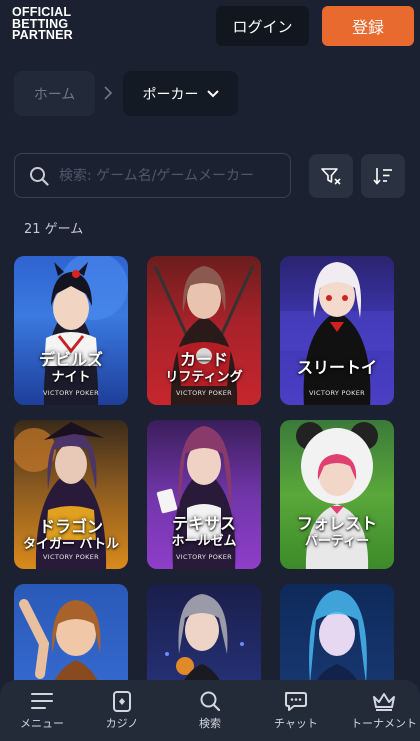 This screenshot has height=741, width=420. Describe the element at coordinates (210, 26) in the screenshot. I see `header: OFFICIAL BETTING PARTNER ログイン 登録` at that location.